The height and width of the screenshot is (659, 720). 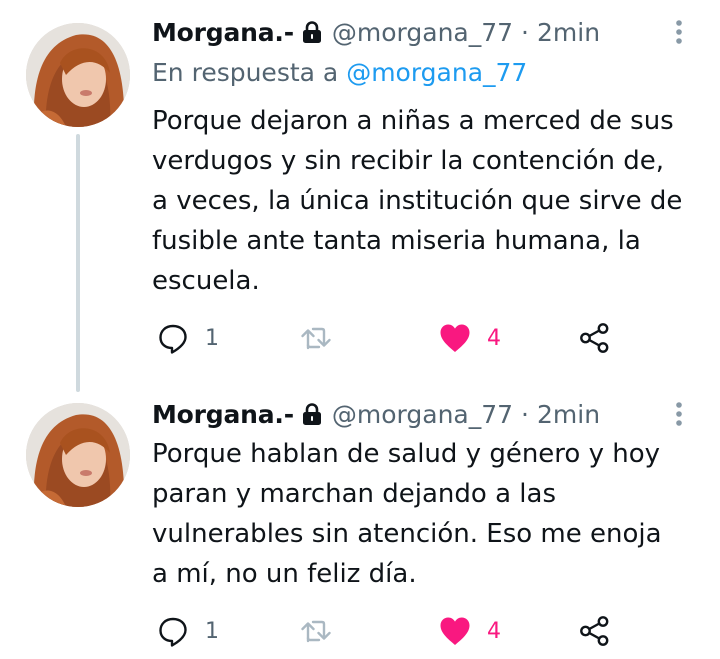 What do you see at coordinates (354, 494) in the screenshot?
I see `tweet-text-line: paran y marchan dejando a las` at bounding box center [354, 494].